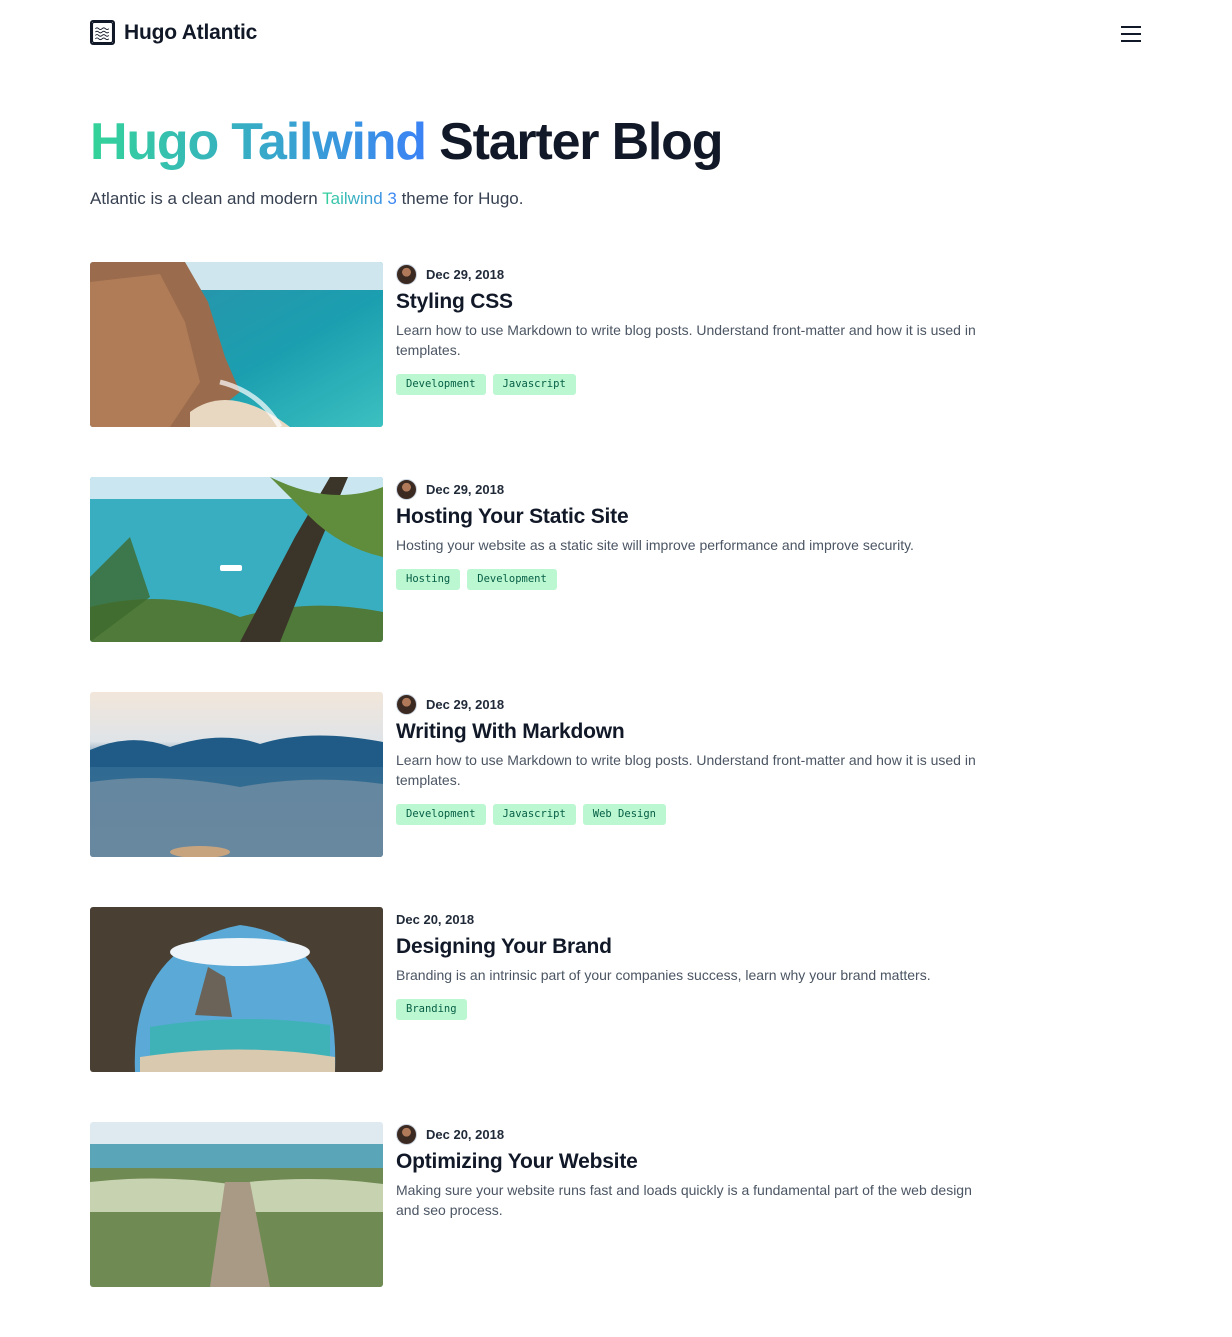 The image size is (1232, 1337). Describe the element at coordinates (691, 384) in the screenshot. I see `post-tags: Development Javascript` at that location.